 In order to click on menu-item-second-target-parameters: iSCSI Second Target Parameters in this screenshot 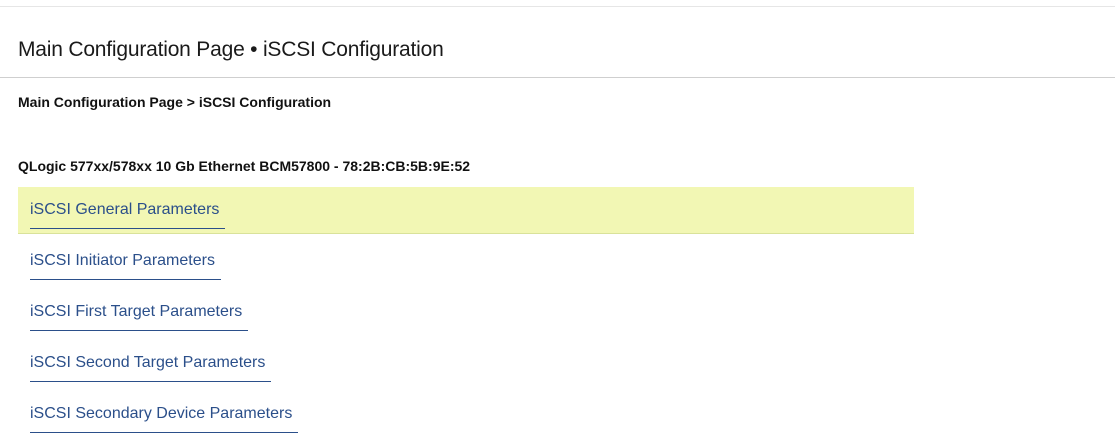, I will do `click(466, 363)`.